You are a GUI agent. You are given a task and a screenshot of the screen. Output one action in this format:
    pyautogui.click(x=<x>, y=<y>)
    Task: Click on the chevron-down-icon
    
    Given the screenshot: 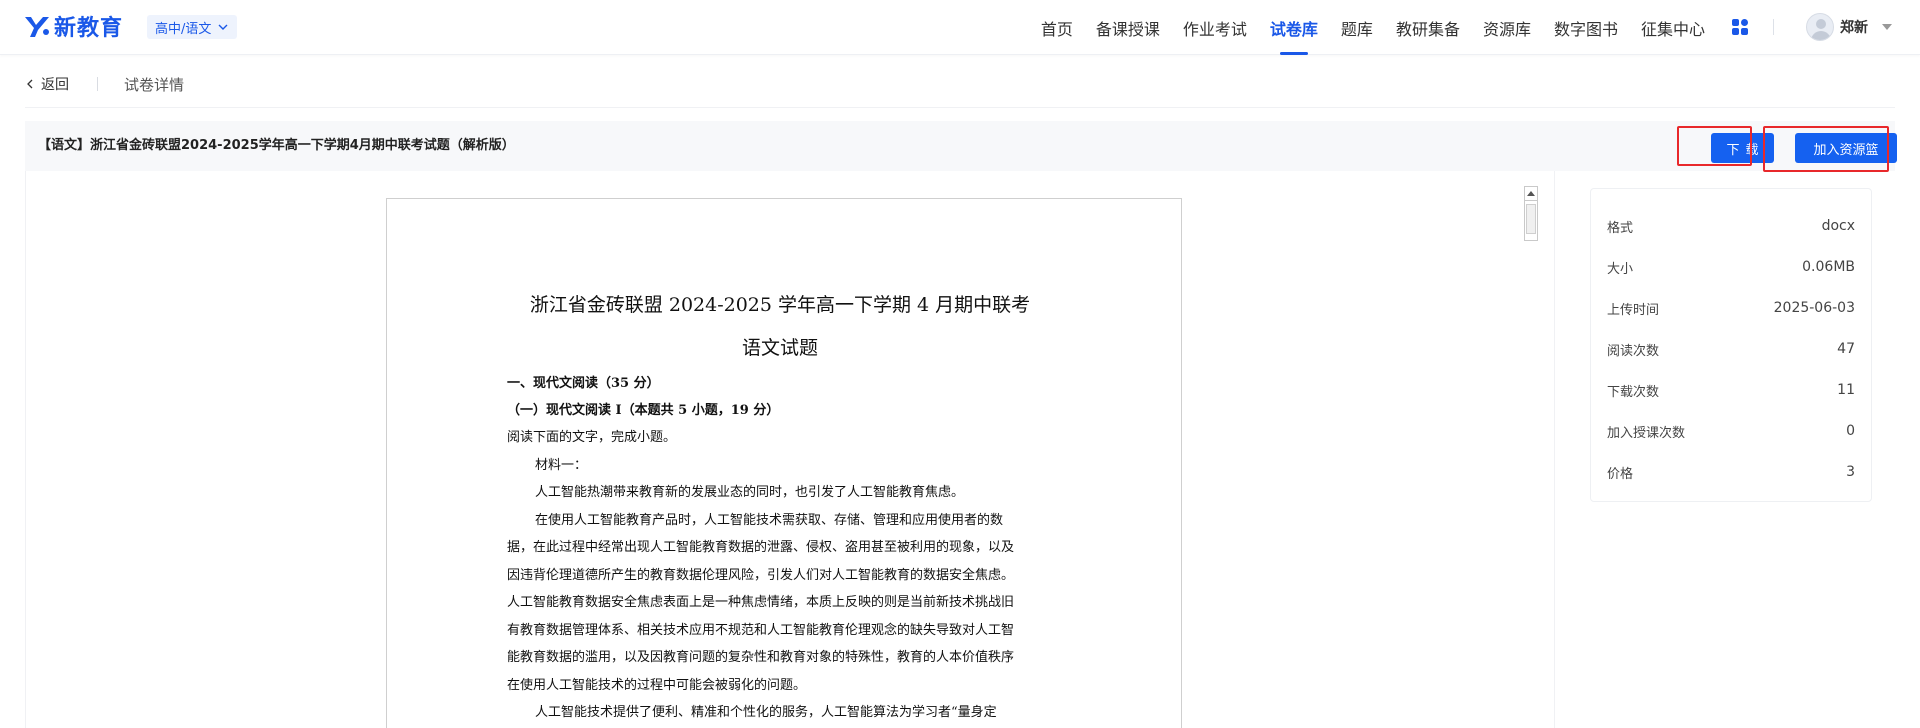 What is the action you would take?
    pyautogui.click(x=223, y=27)
    